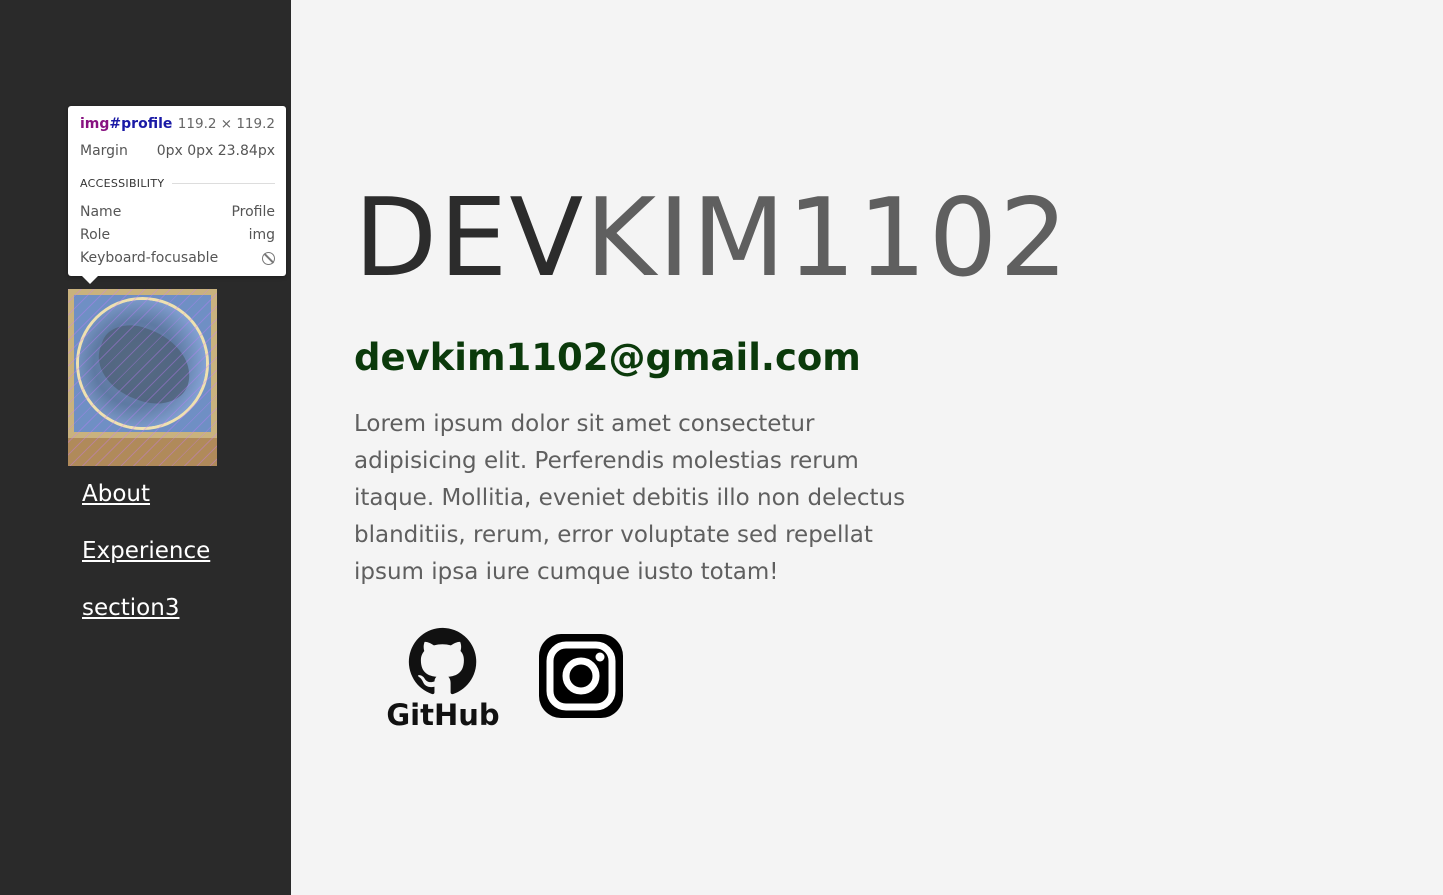 Image resolution: width=1443 pixels, height=895 pixels. I want to click on profile-image-highlight, so click(142, 377).